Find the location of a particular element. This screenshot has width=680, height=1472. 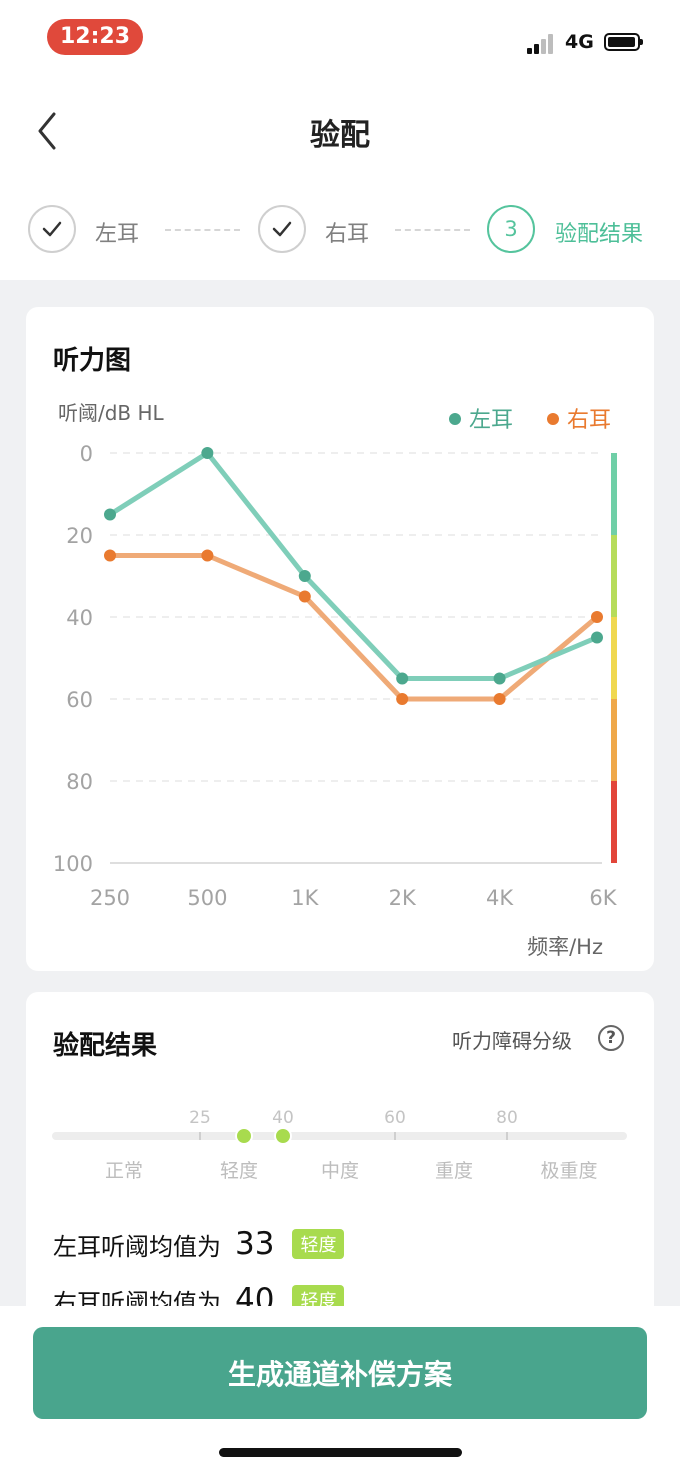

y-tick-label: 0 is located at coordinates (86, 454).